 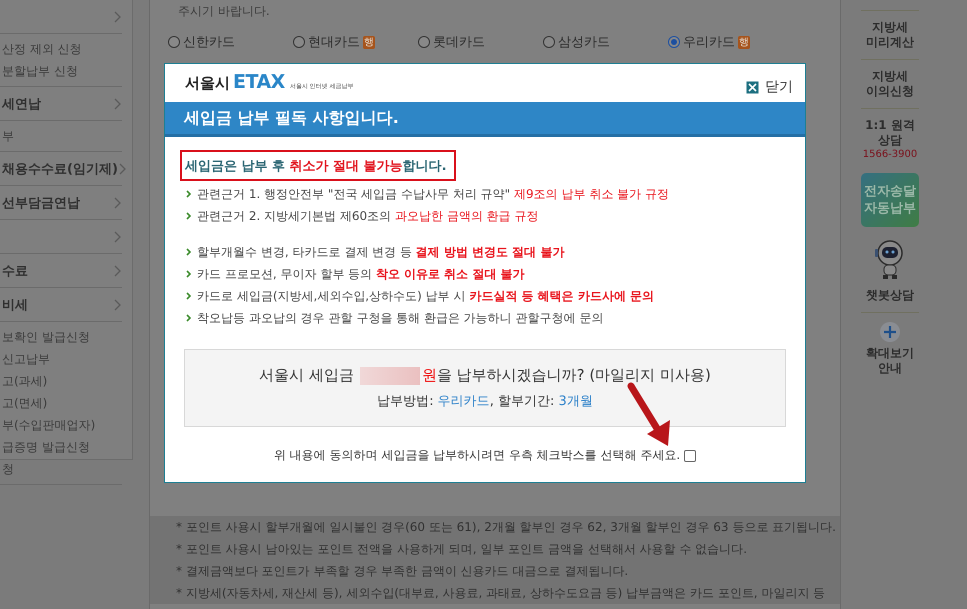 I want to click on close-icon, so click(x=752, y=87).